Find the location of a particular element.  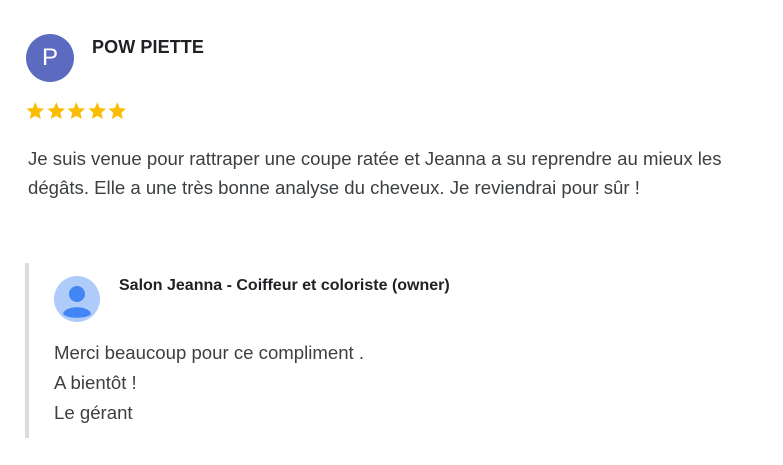

reply-divider is located at coordinates (27, 350).